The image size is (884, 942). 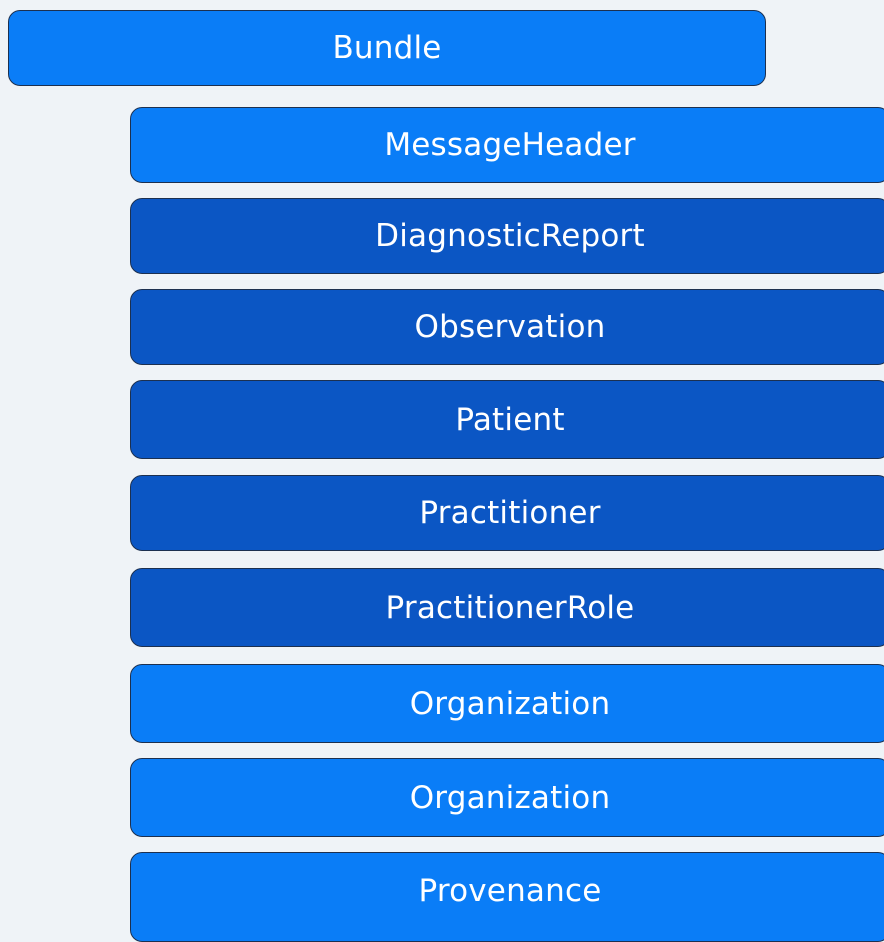 What do you see at coordinates (510, 607) in the screenshot?
I see `resource-label: PractitionerRole` at bounding box center [510, 607].